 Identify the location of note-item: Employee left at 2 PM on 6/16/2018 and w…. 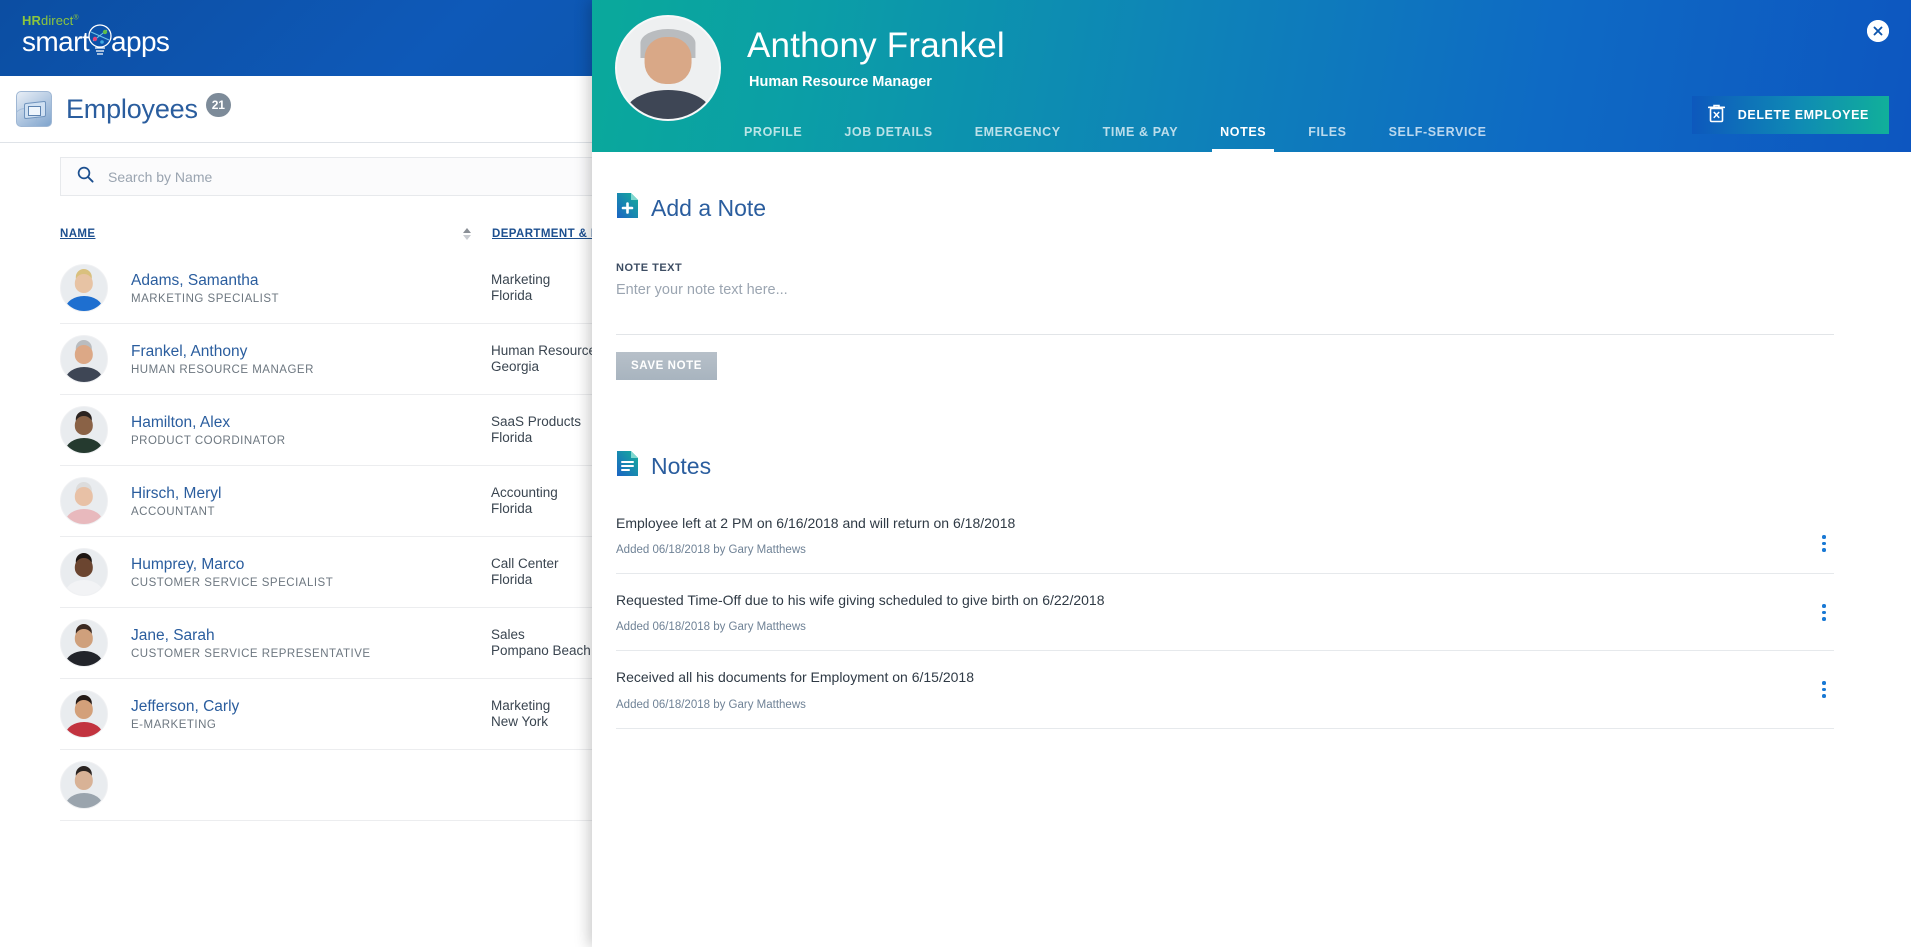
(1225, 544).